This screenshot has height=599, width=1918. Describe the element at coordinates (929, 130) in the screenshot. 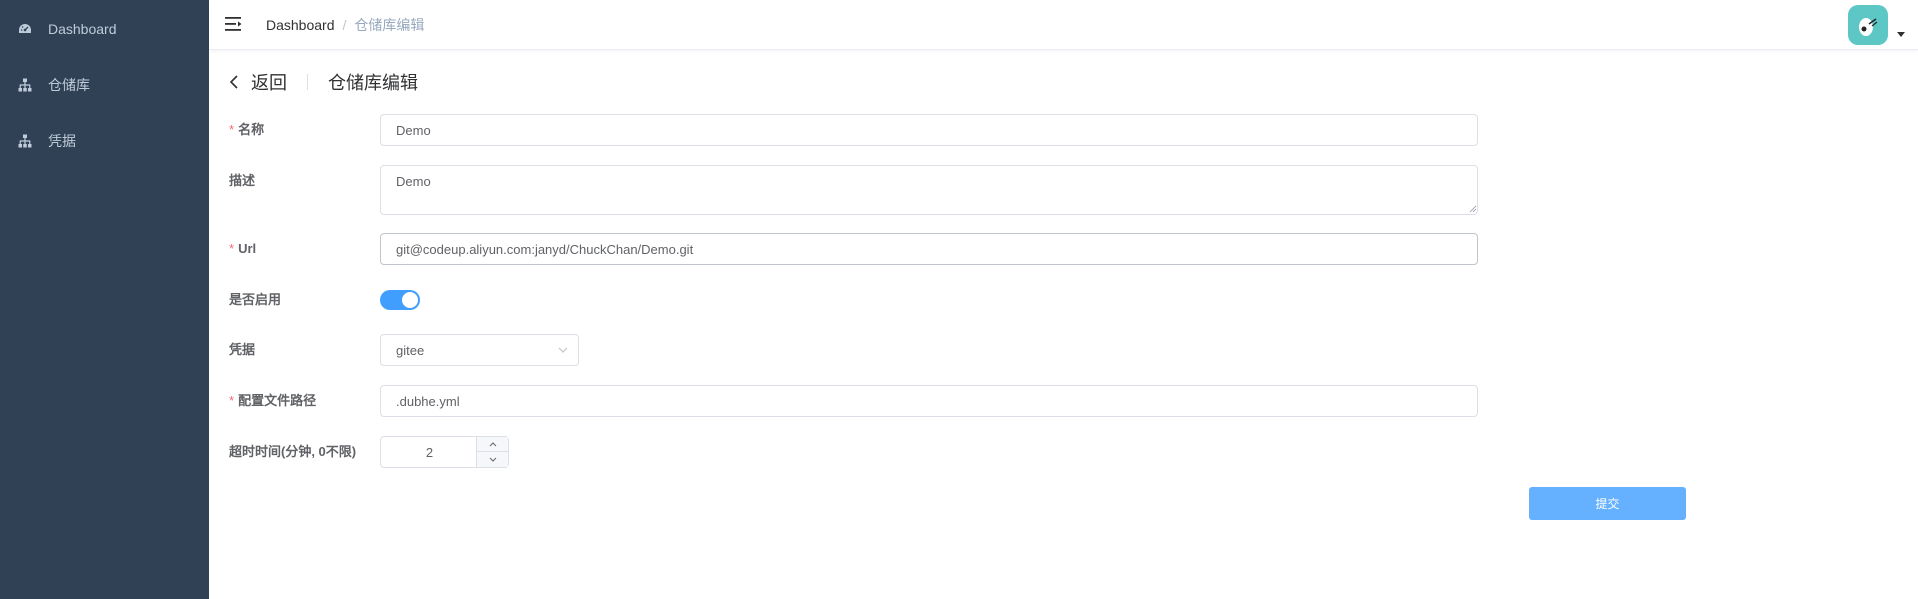

I see `name-input` at that location.